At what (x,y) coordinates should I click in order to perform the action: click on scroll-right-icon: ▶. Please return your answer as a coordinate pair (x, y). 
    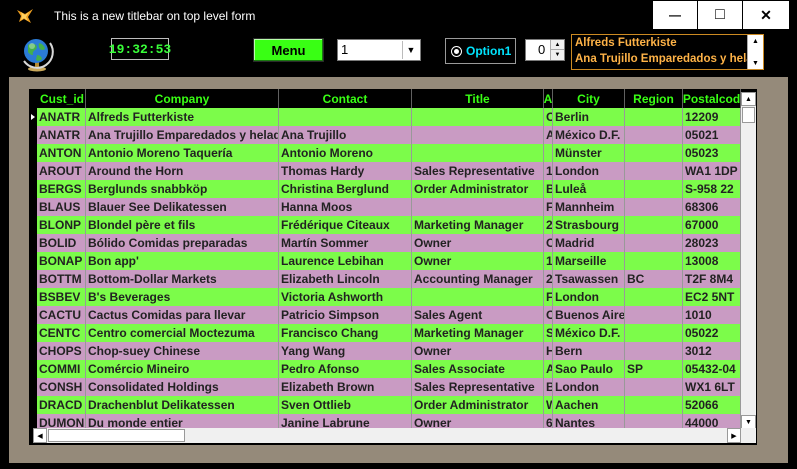
    Looking at the image, I should click on (734, 435).